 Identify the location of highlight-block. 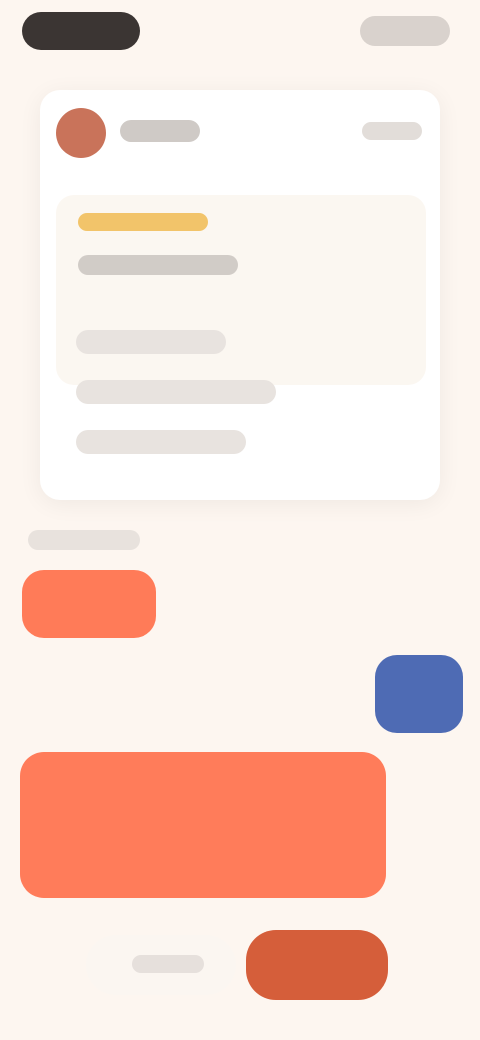
(241, 290).